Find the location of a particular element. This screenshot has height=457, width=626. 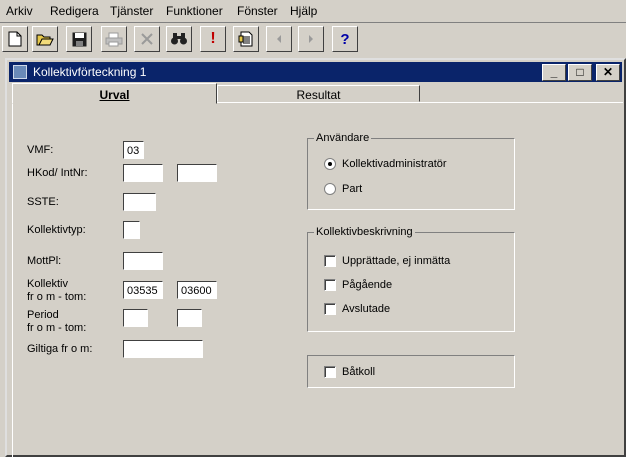

arrow-right-icon is located at coordinates (311, 39).